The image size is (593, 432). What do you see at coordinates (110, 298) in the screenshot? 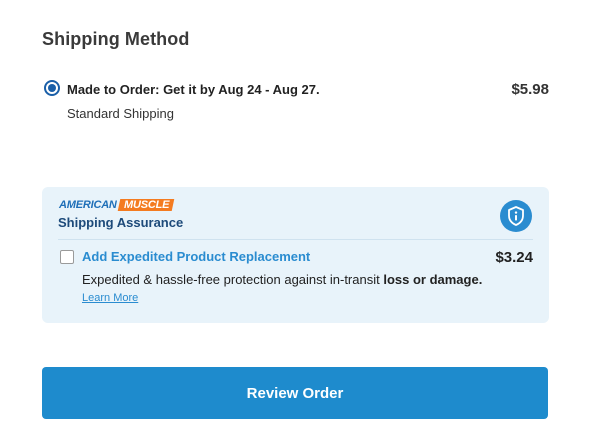
I see `learn-more-link: Learn More` at bounding box center [110, 298].